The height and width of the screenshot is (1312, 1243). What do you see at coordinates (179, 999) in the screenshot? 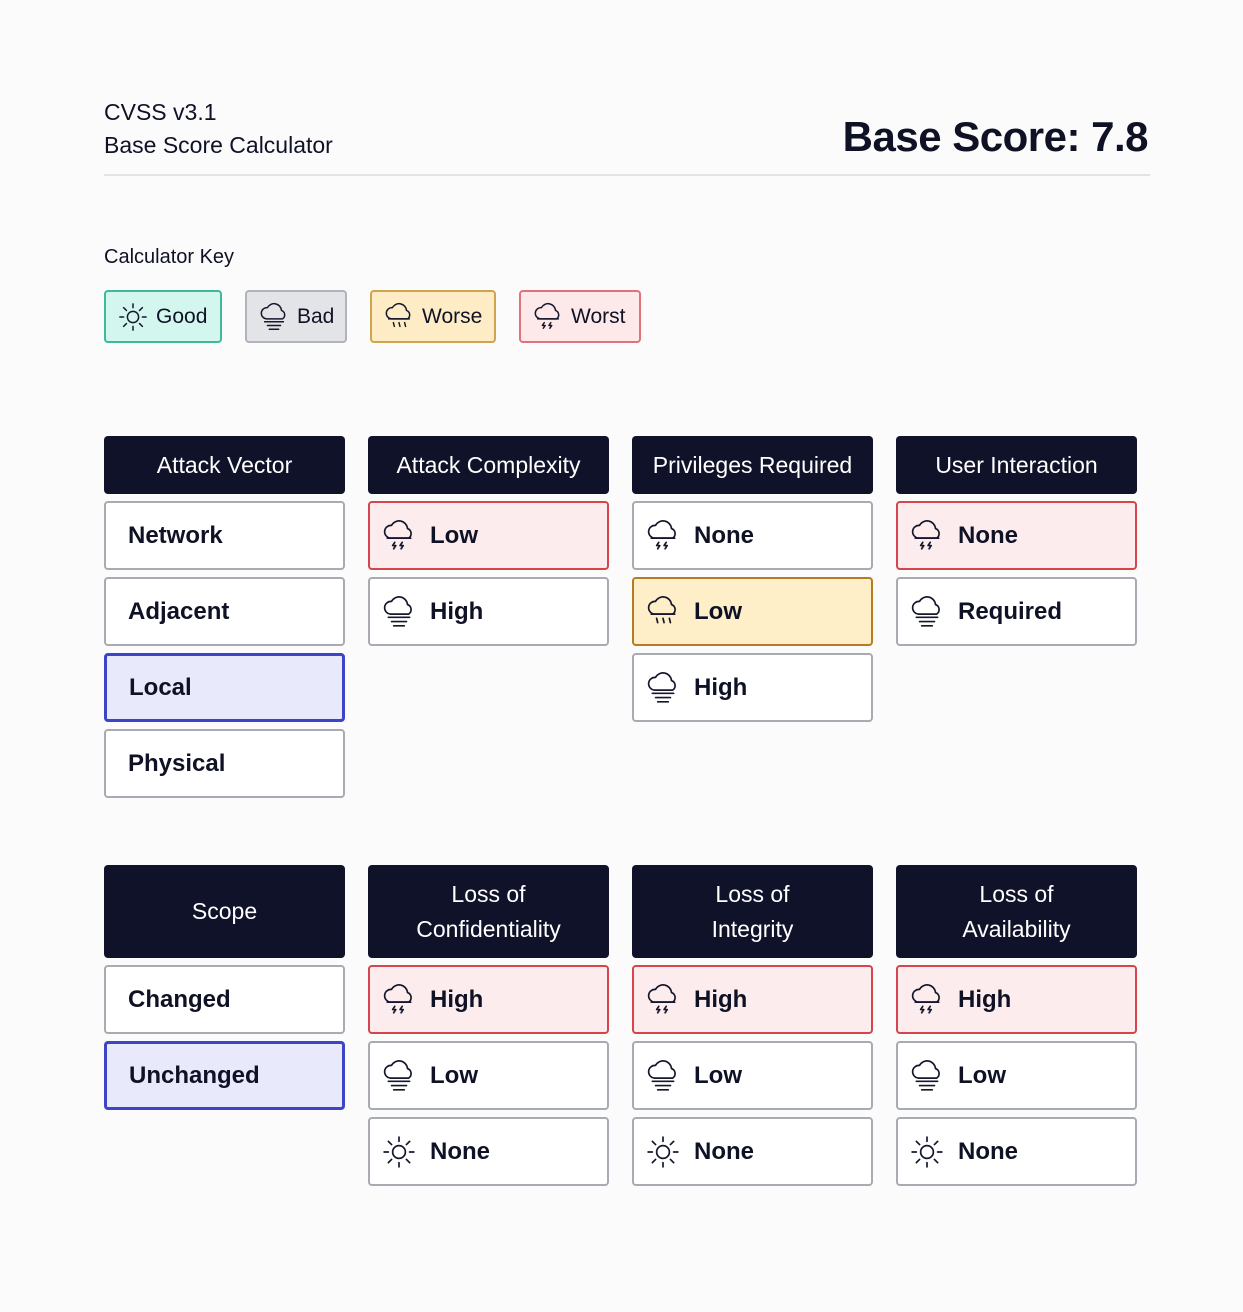
I see `option-label: Changed` at bounding box center [179, 999].